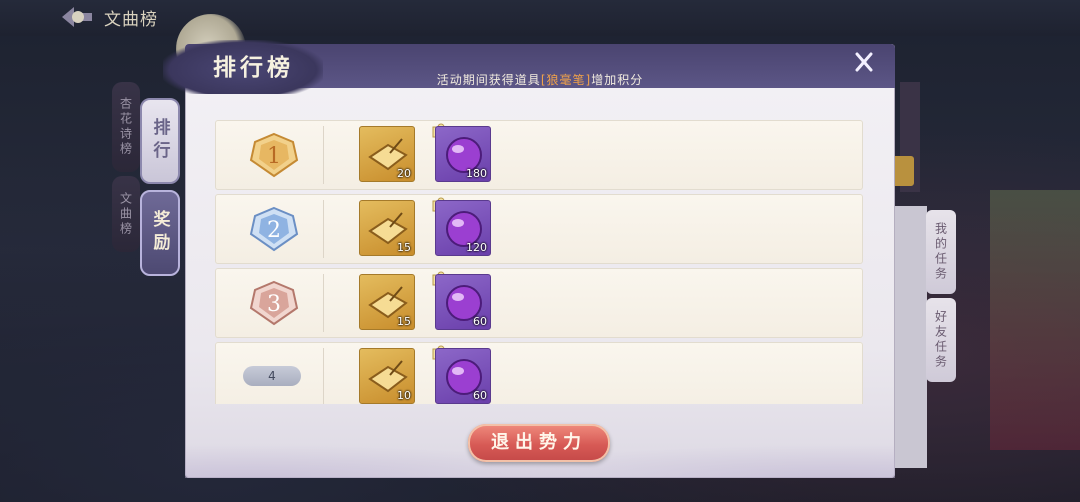 The width and height of the screenshot is (1080, 502). Describe the element at coordinates (539, 303) in the screenshot. I see `reward-row: 3 15 60` at that location.